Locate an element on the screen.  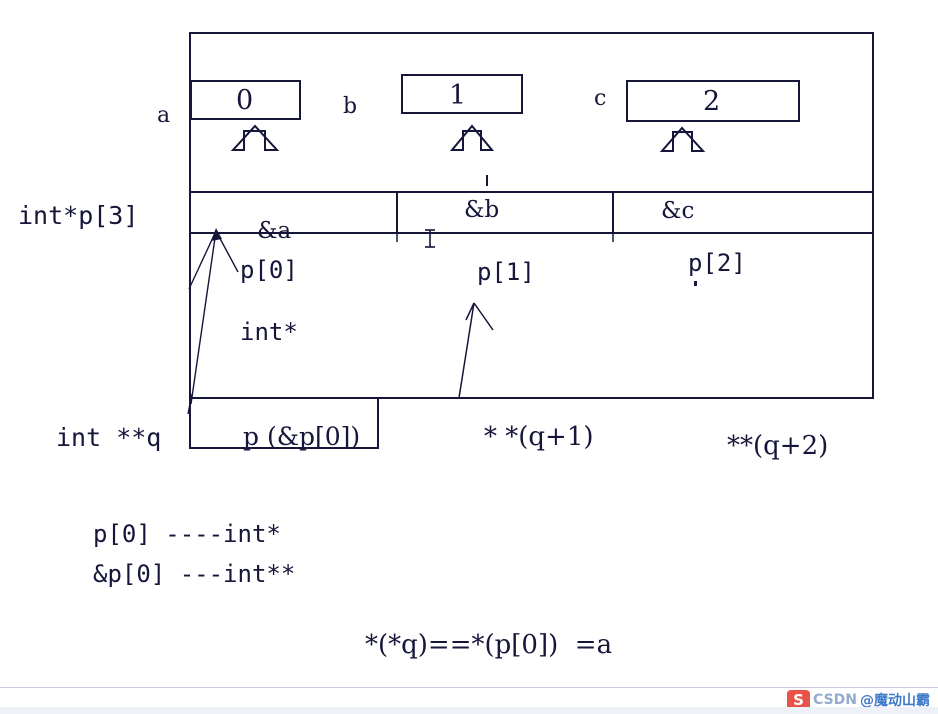
variable-label-b: b is located at coordinates (350, 106).